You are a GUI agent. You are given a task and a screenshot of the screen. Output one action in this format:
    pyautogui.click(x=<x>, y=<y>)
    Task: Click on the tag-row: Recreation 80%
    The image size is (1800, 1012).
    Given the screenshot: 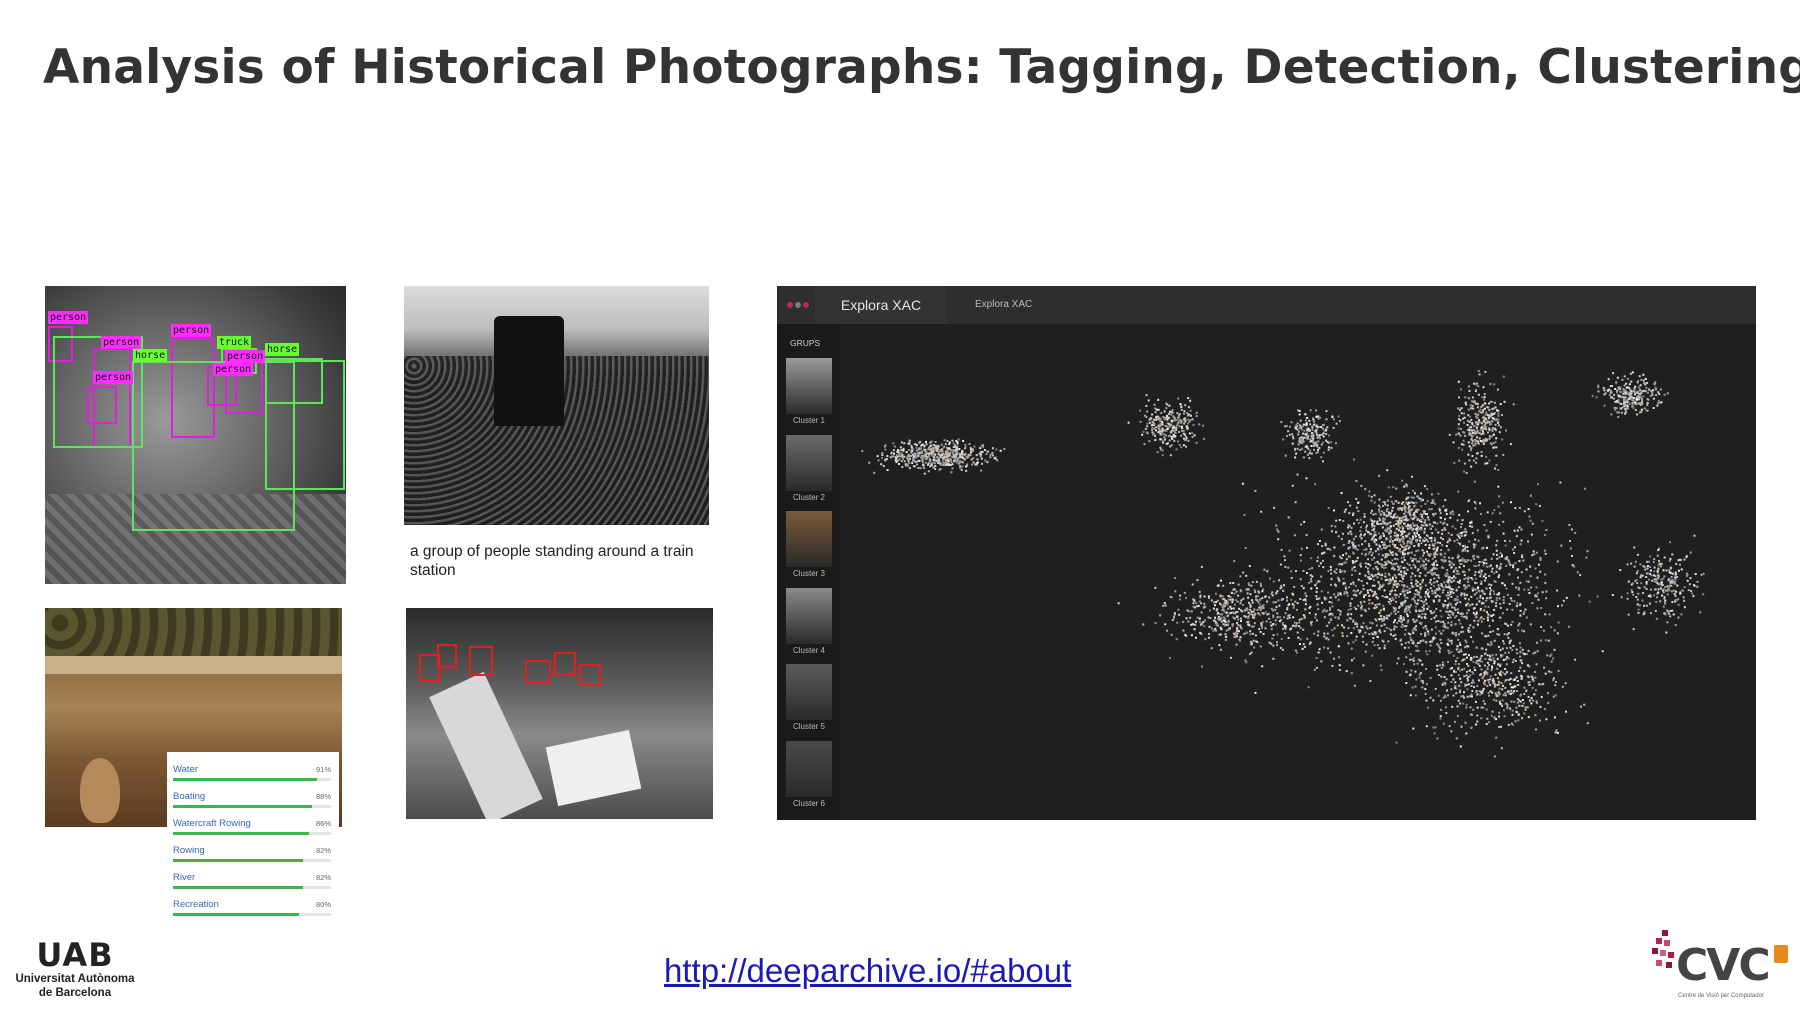 What is the action you would take?
    pyautogui.click(x=253, y=912)
    